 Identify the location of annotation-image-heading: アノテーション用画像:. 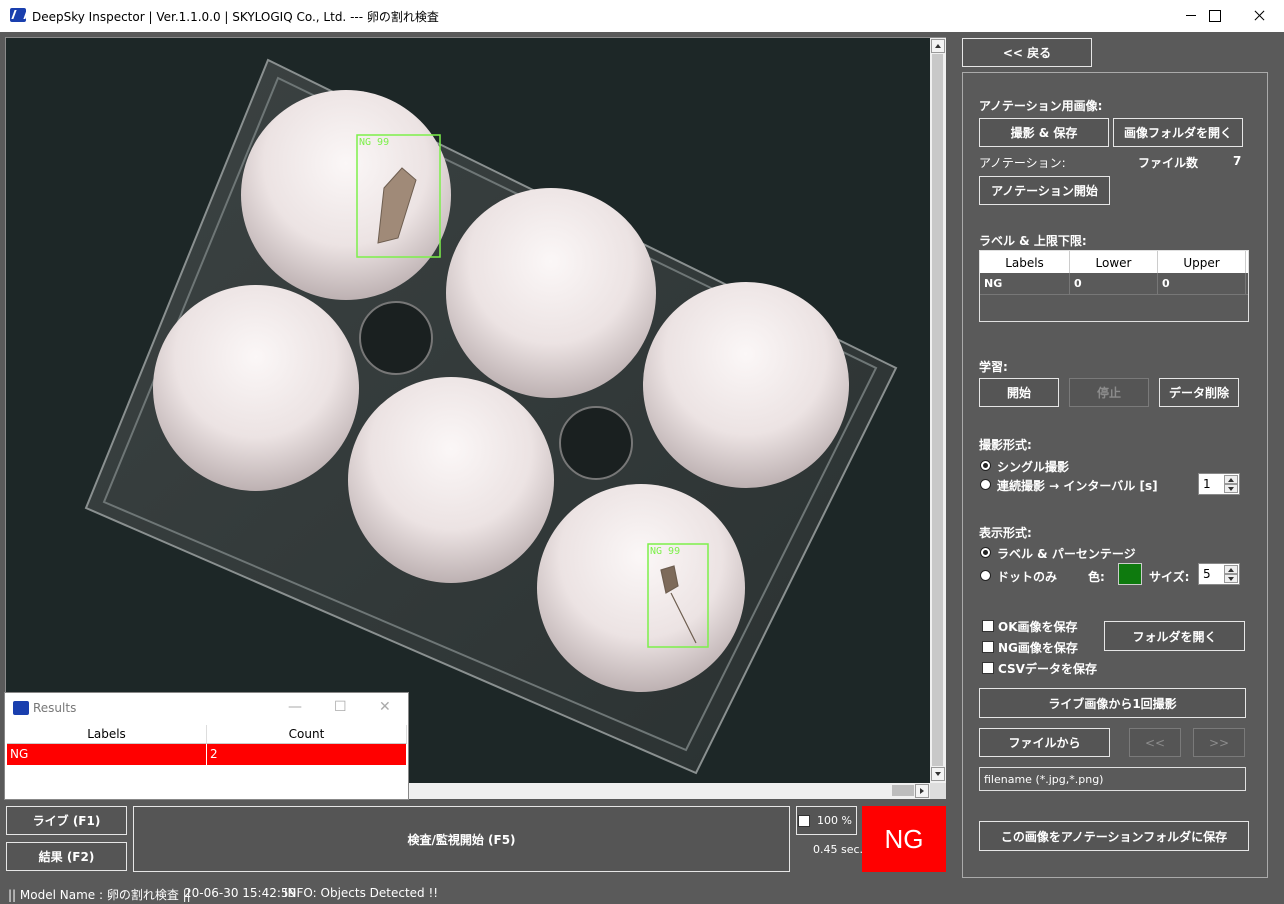
(1041, 106).